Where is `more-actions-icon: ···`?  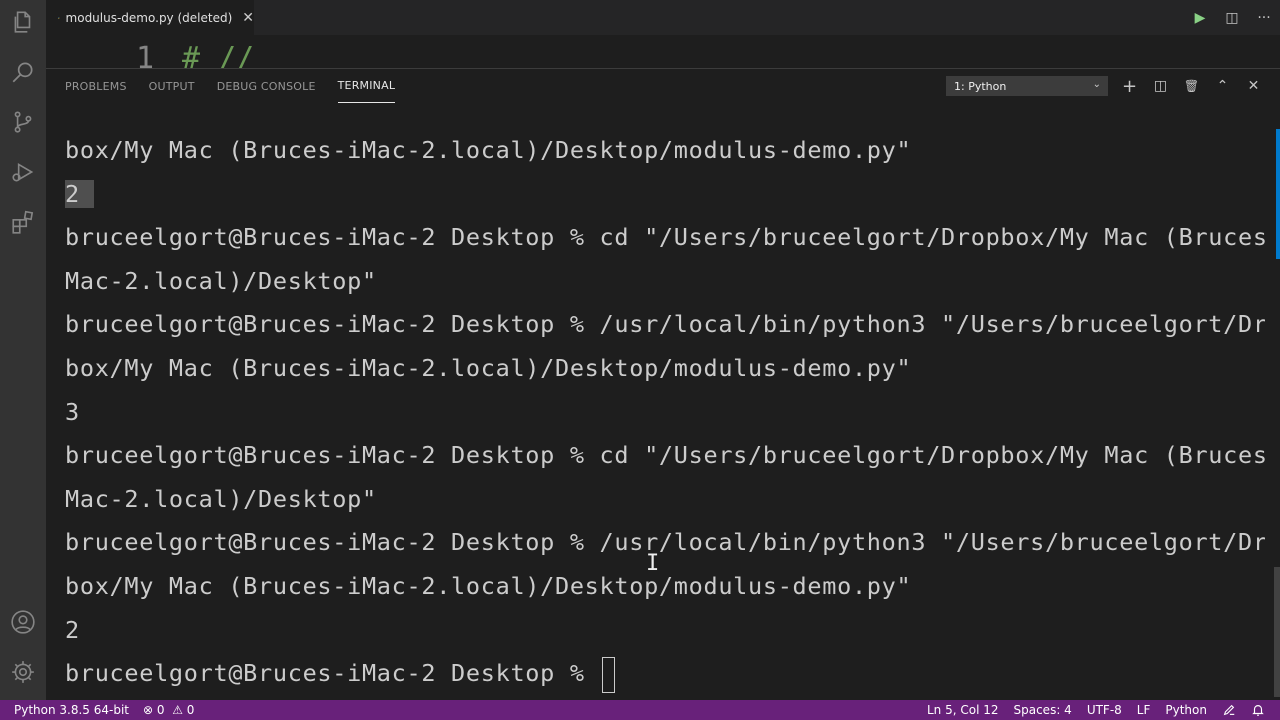 more-actions-icon: ··· is located at coordinates (1264, 17).